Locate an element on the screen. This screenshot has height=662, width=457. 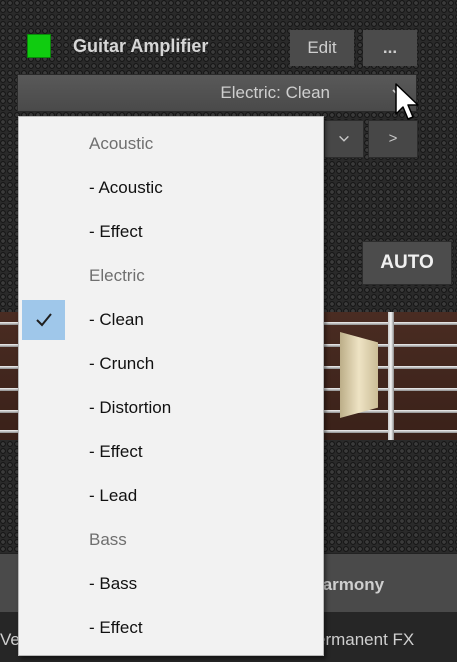
fret-wire is located at coordinates (391, 376).